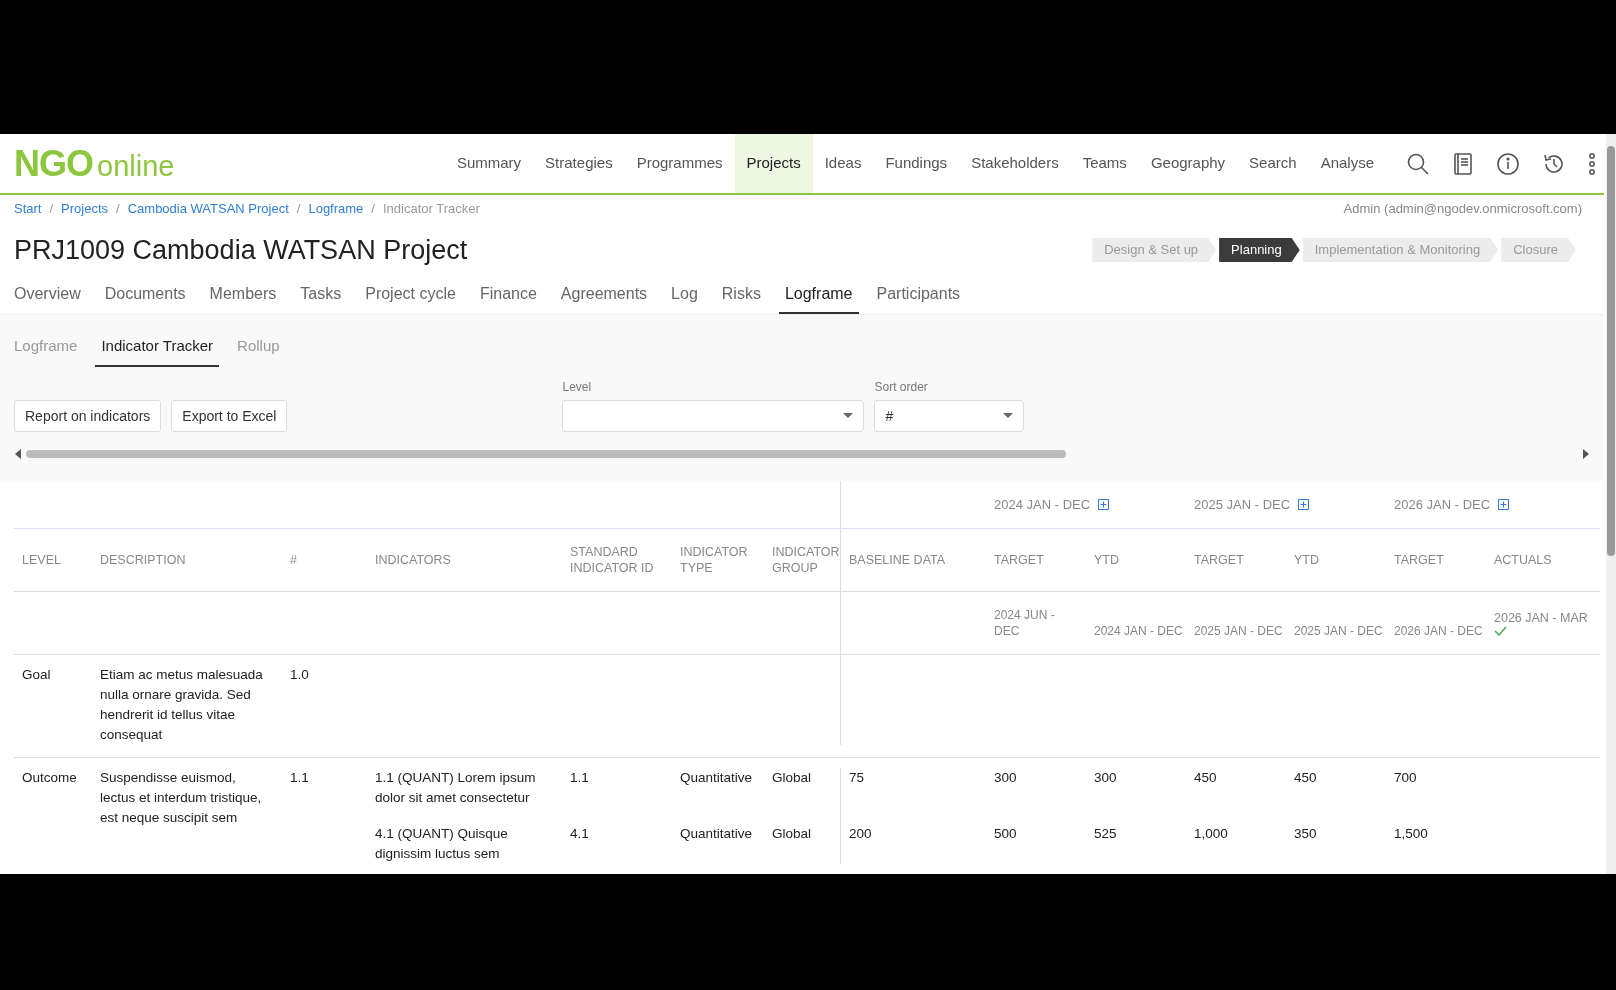  Describe the element at coordinates (713, 416) in the screenshot. I see `dropdown-field` at that location.